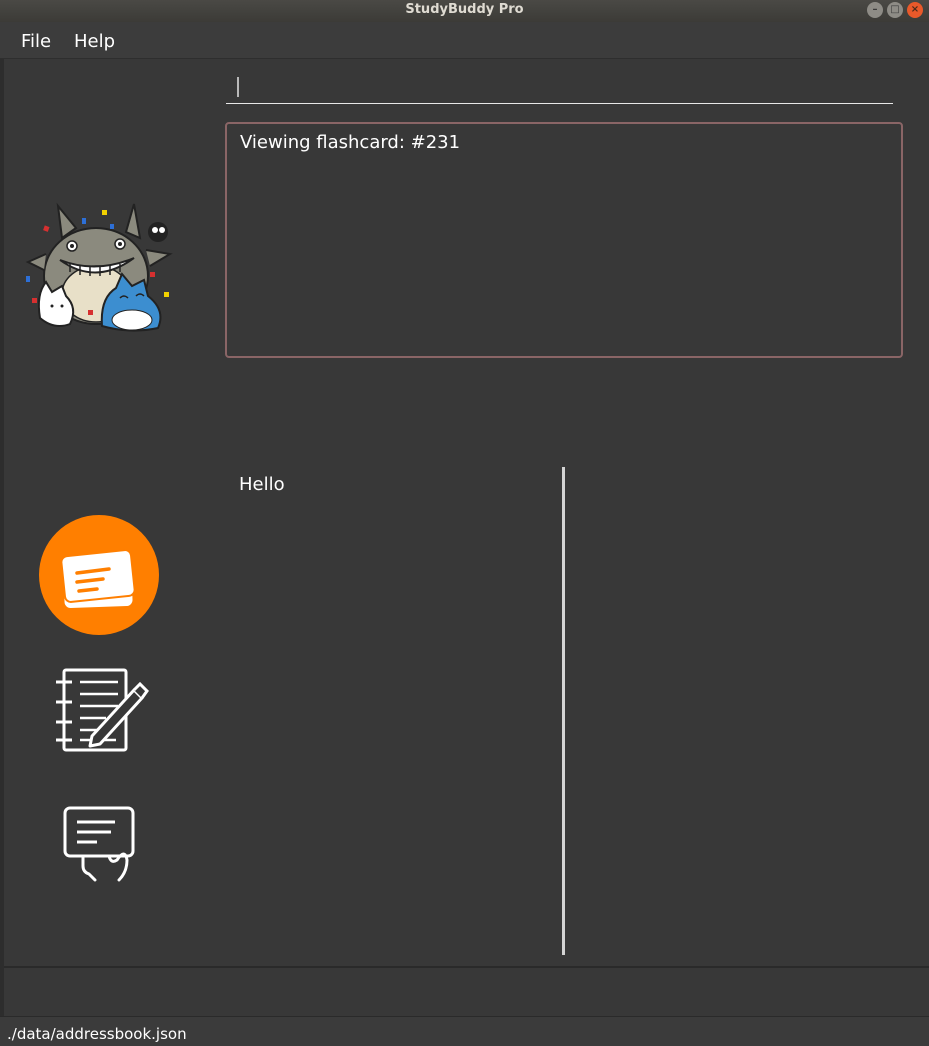 The width and height of the screenshot is (929, 1046). I want to click on nav-flashcards-button, so click(99, 575).